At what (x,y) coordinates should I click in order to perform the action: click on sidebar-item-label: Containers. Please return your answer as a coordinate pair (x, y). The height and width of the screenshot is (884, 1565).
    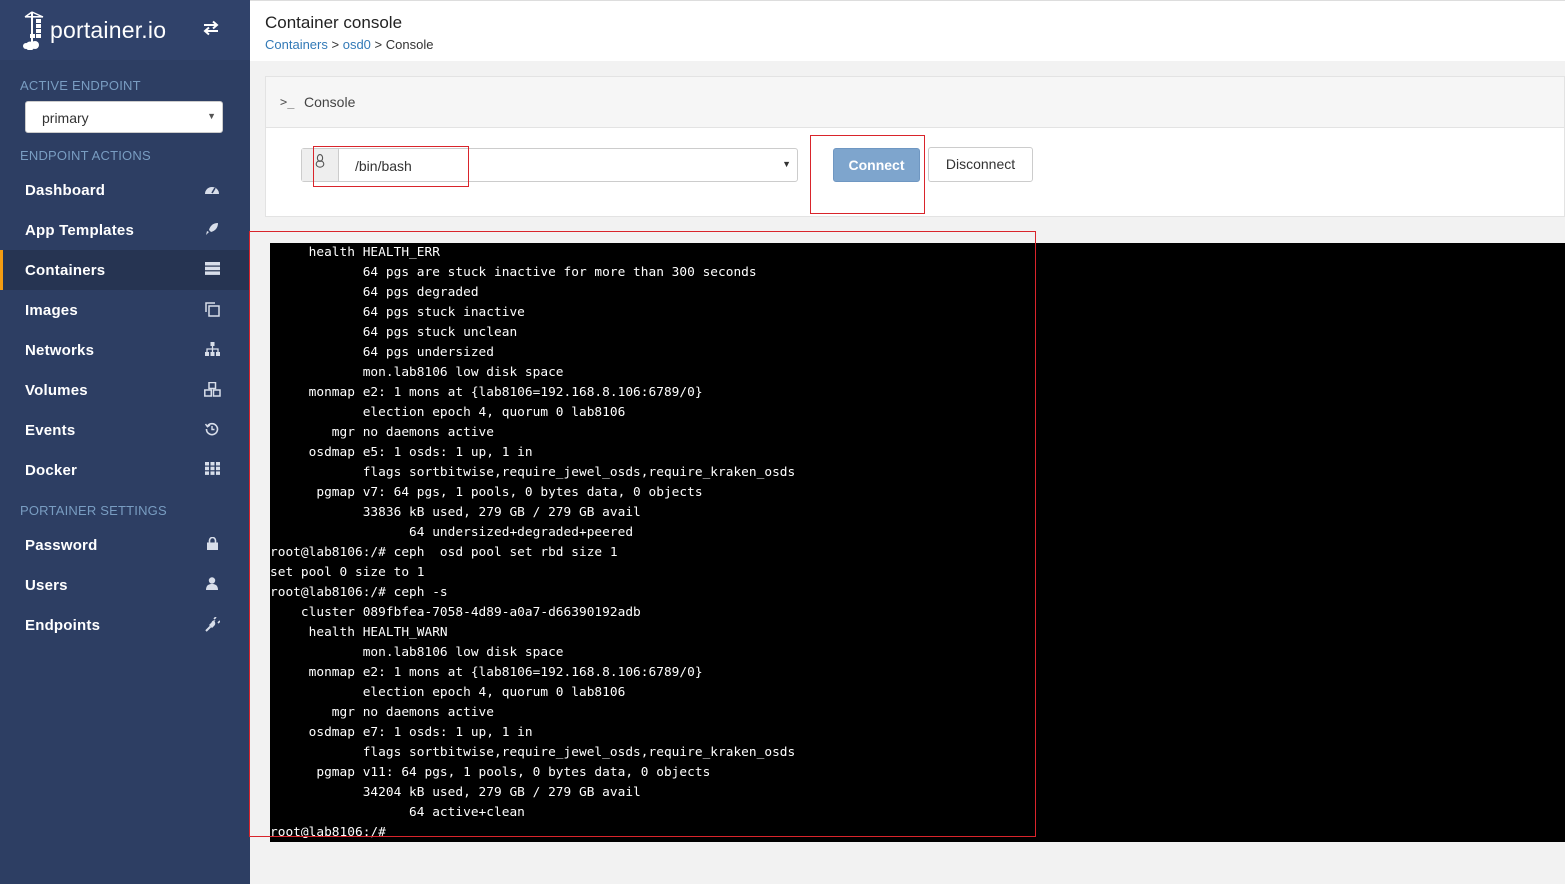
    Looking at the image, I should click on (65, 270).